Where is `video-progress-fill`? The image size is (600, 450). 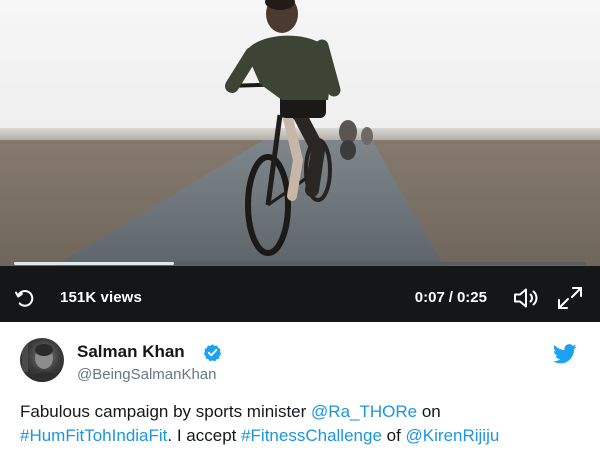 video-progress-fill is located at coordinates (94, 263).